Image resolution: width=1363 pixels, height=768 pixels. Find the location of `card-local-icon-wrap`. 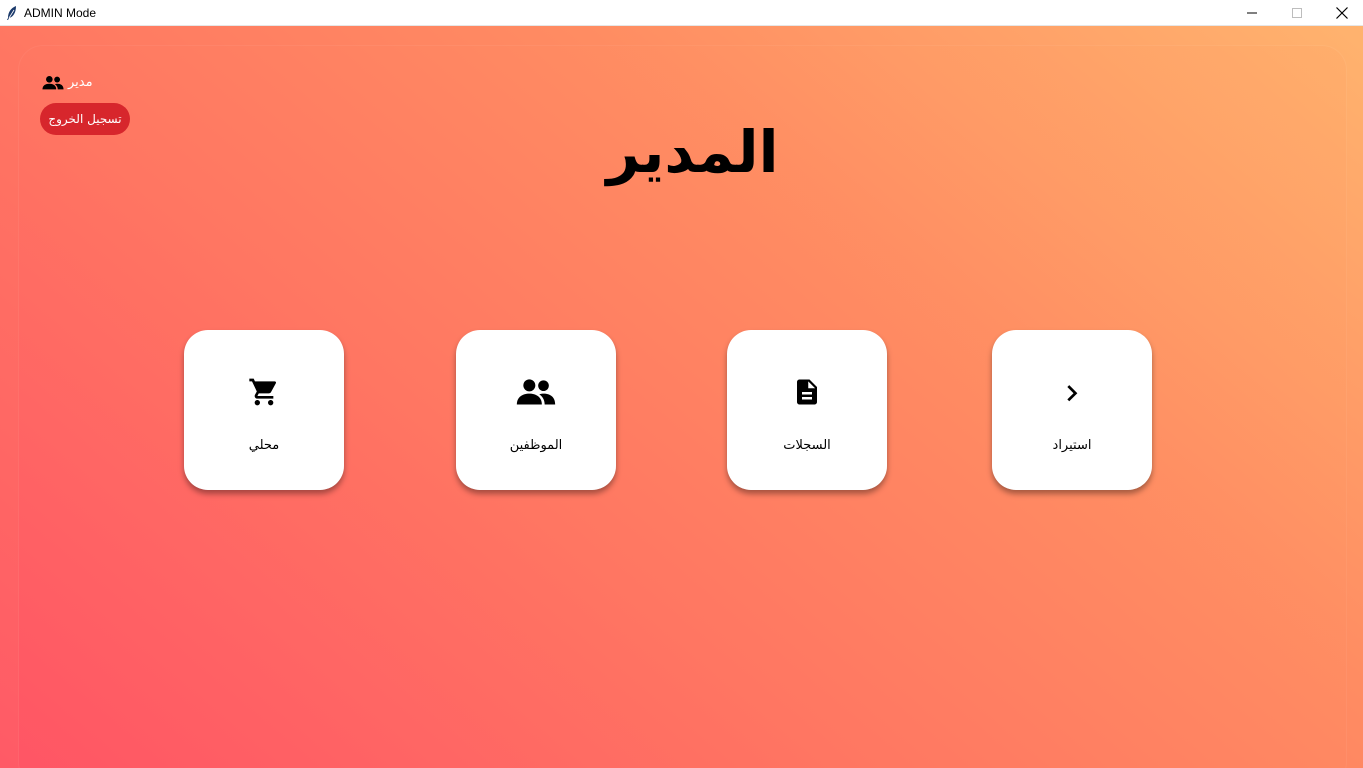

card-local-icon-wrap is located at coordinates (264, 392).